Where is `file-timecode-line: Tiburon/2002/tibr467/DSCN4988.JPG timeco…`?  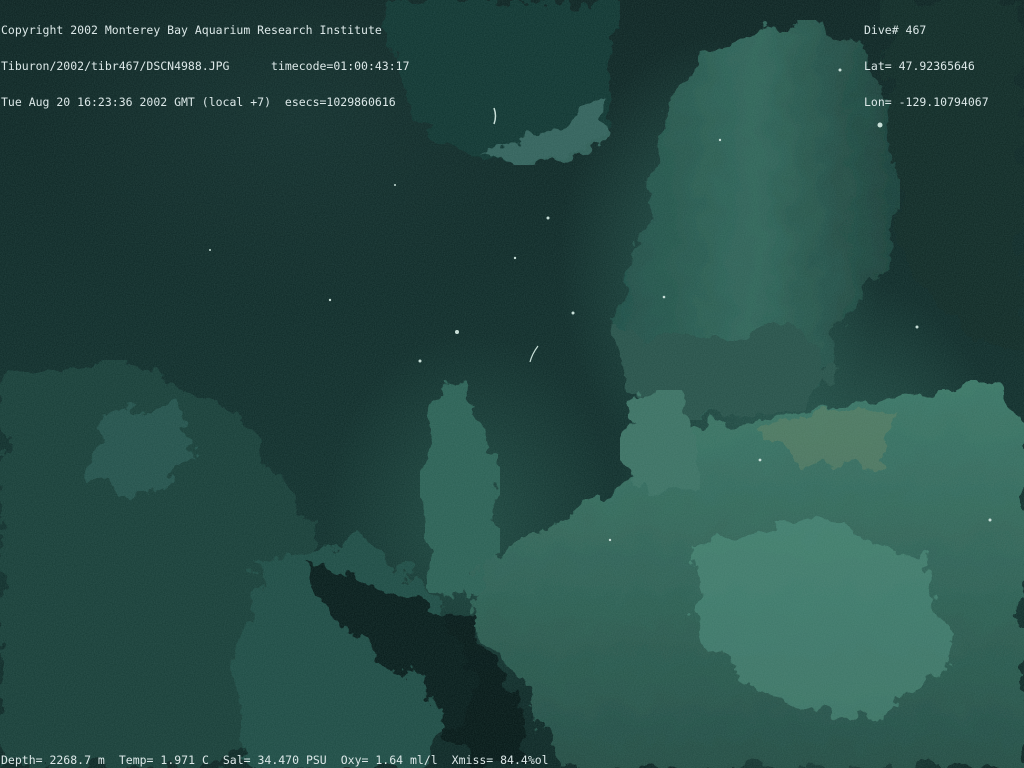 file-timecode-line: Tiburon/2002/tibr467/DSCN4988.JPG timeco… is located at coordinates (205, 66).